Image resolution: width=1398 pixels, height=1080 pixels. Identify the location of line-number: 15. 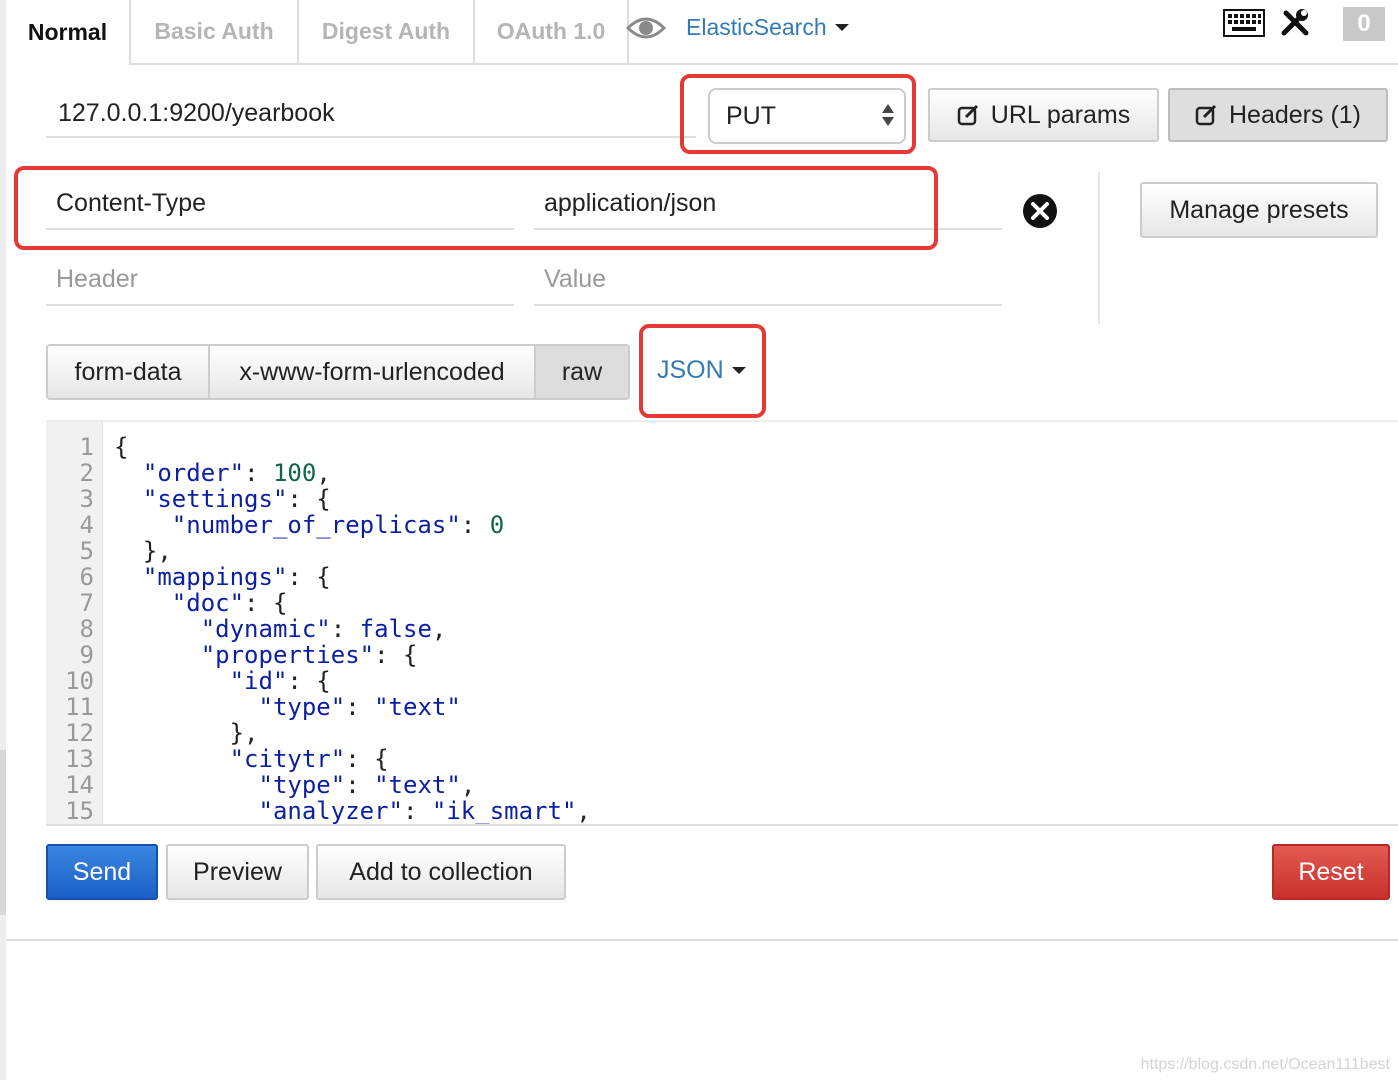
(79, 811).